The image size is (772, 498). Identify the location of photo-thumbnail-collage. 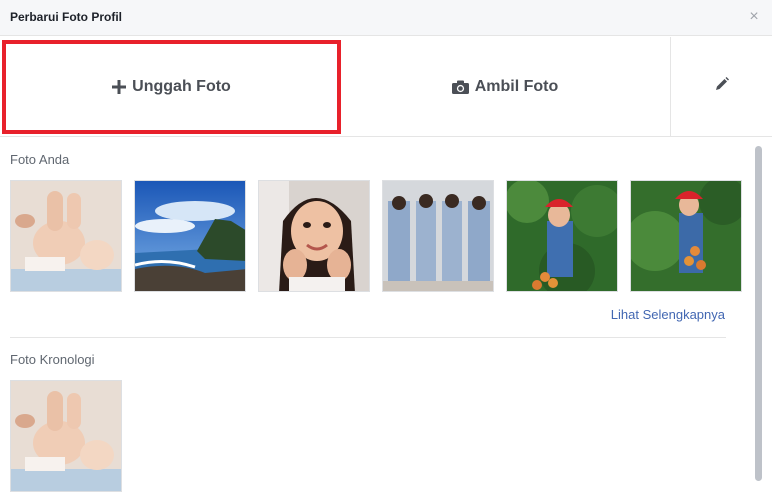
(438, 236).